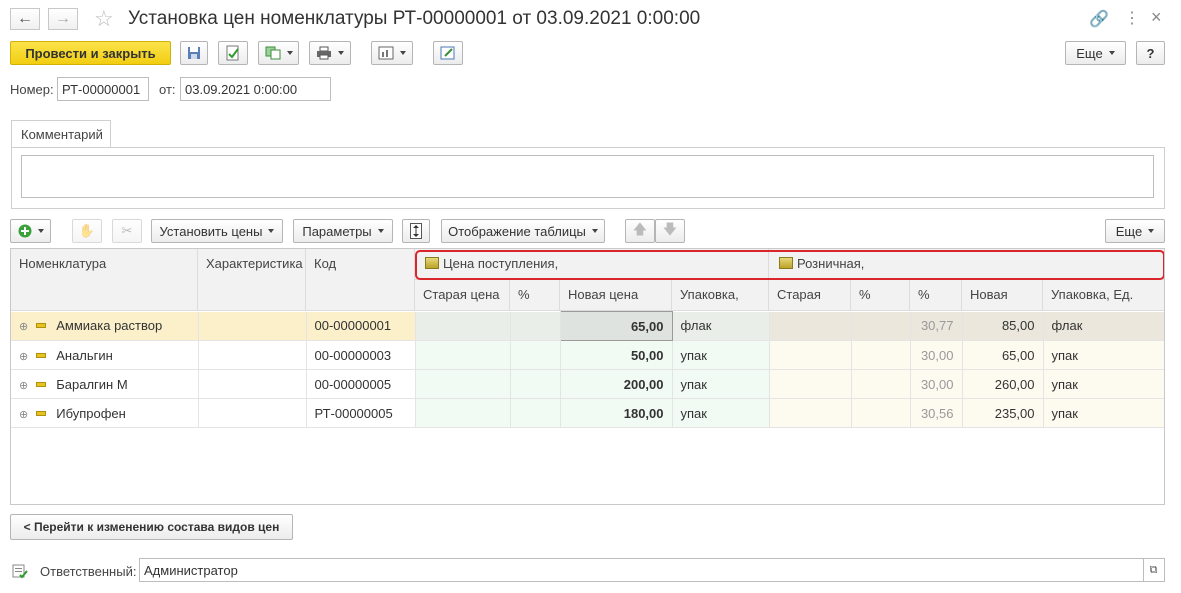  I want to click on number-field: РТ-00000001, so click(103, 89).